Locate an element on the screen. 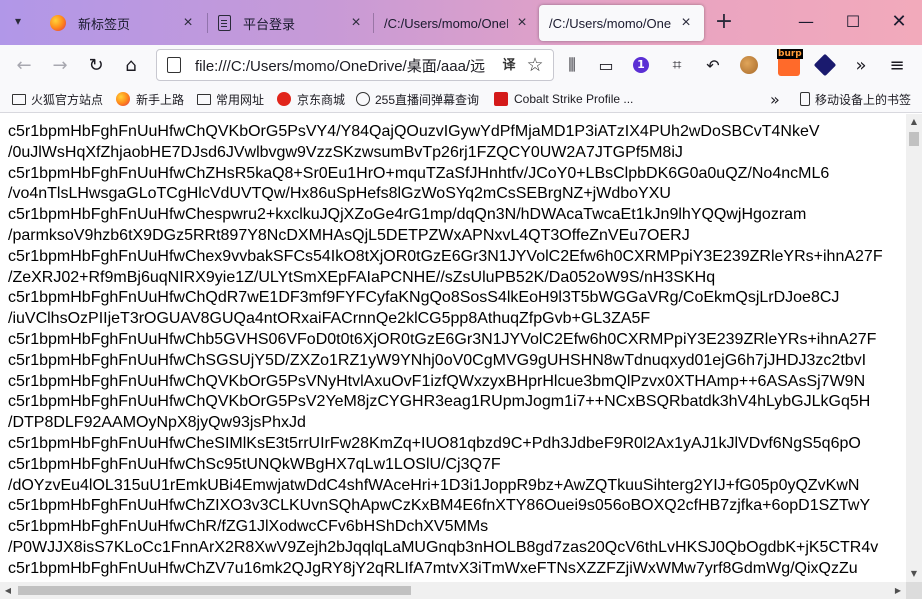 The height and width of the screenshot is (599, 922). horizontal-scroll-thumb is located at coordinates (214, 590).